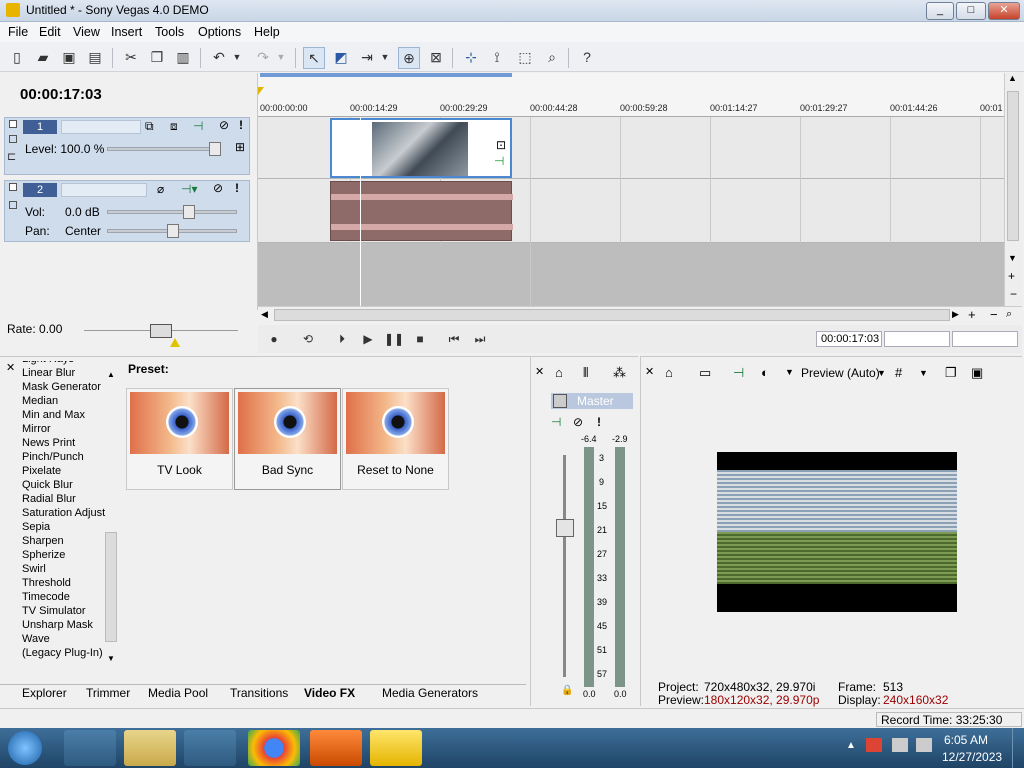  Describe the element at coordinates (705, 373) in the screenshot. I see `external-monitor-icon: ▭` at that location.